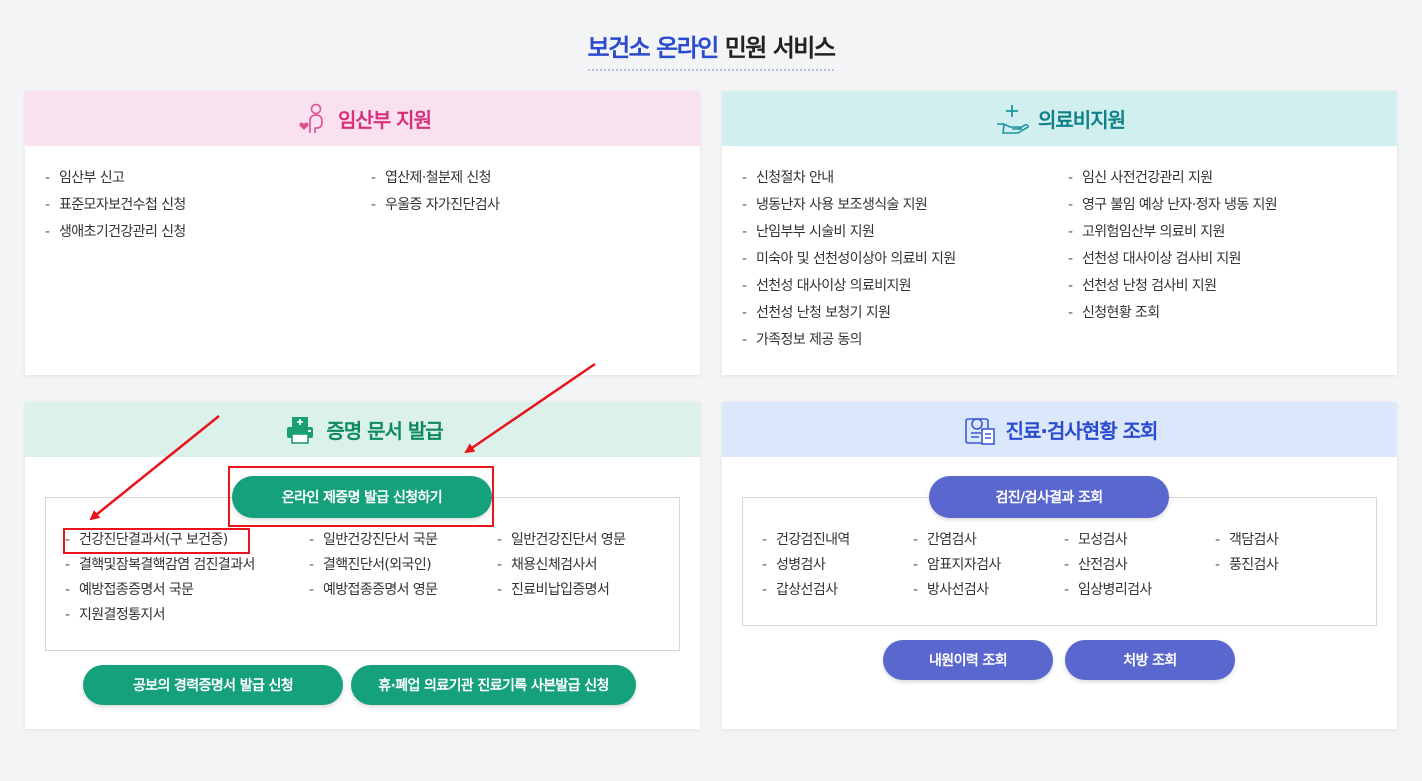  Describe the element at coordinates (435, 208) in the screenshot. I see `list-item: 우울증 자가진단검사` at that location.